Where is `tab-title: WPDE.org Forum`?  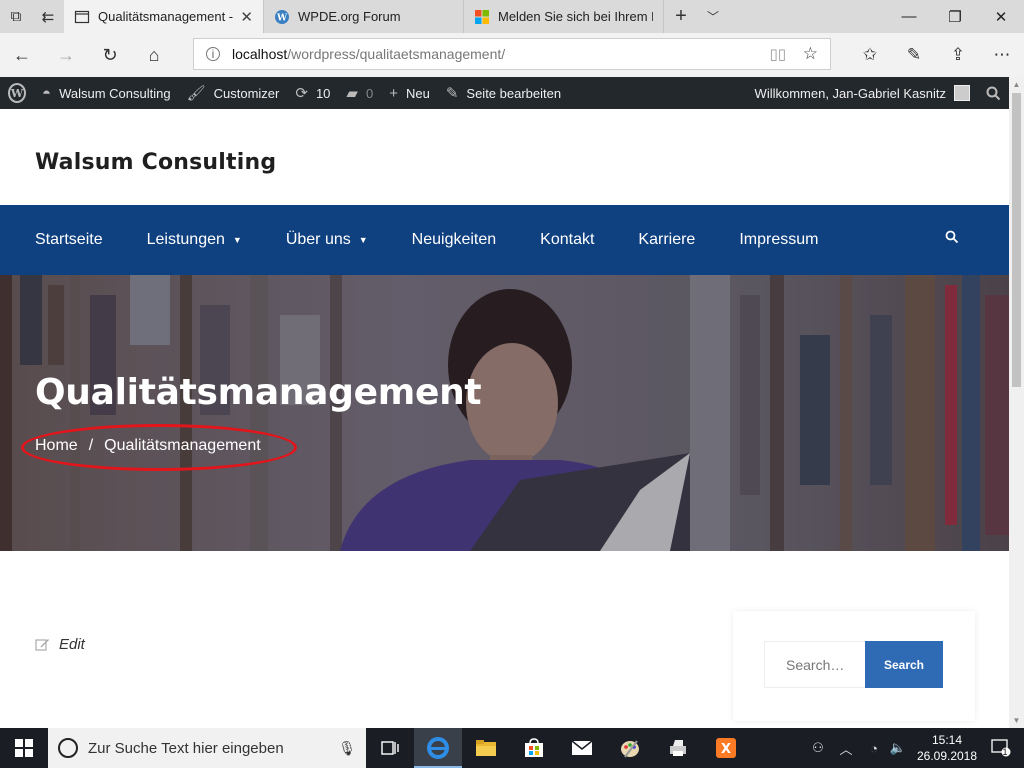
tab-title: WPDE.org Forum is located at coordinates (349, 16).